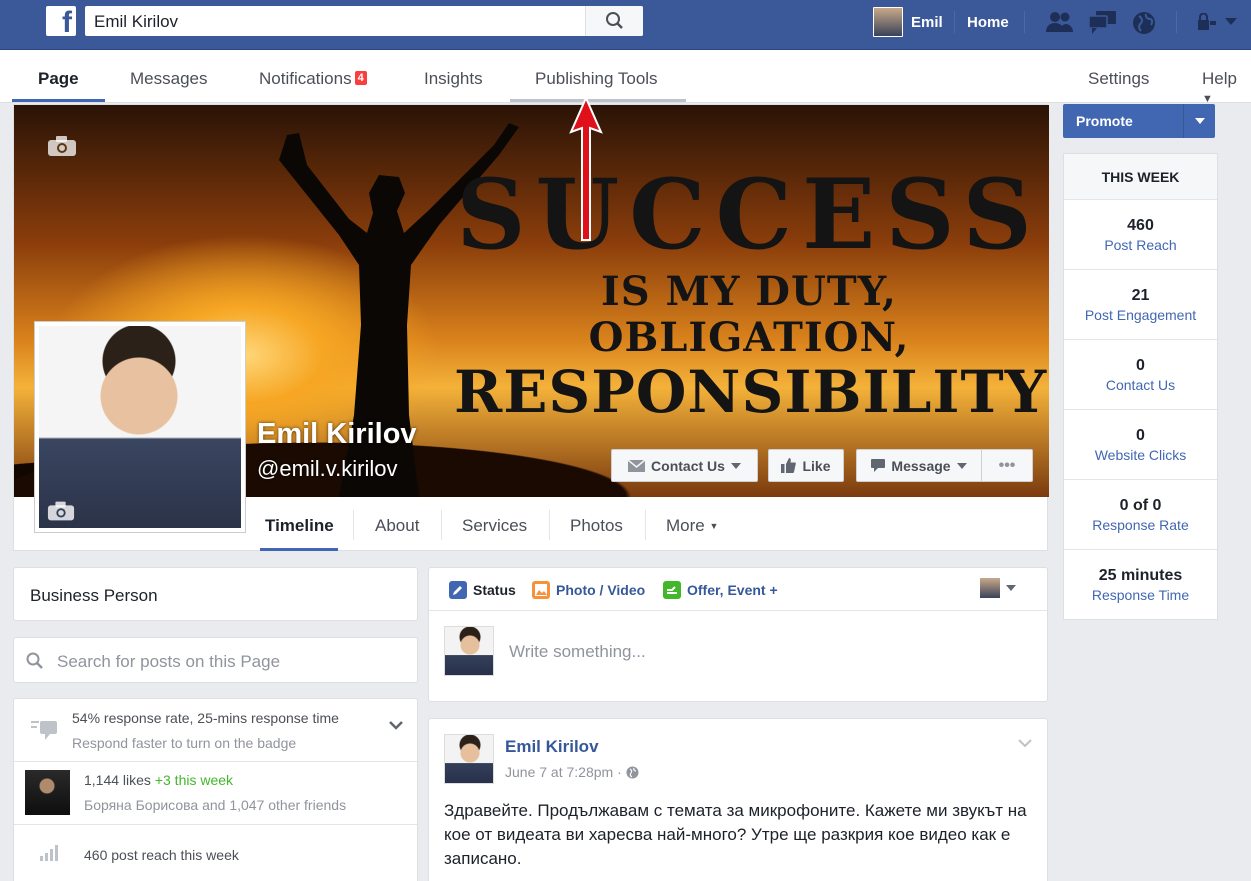 This screenshot has width=1251, height=881. I want to click on subnav-about: About, so click(397, 524).